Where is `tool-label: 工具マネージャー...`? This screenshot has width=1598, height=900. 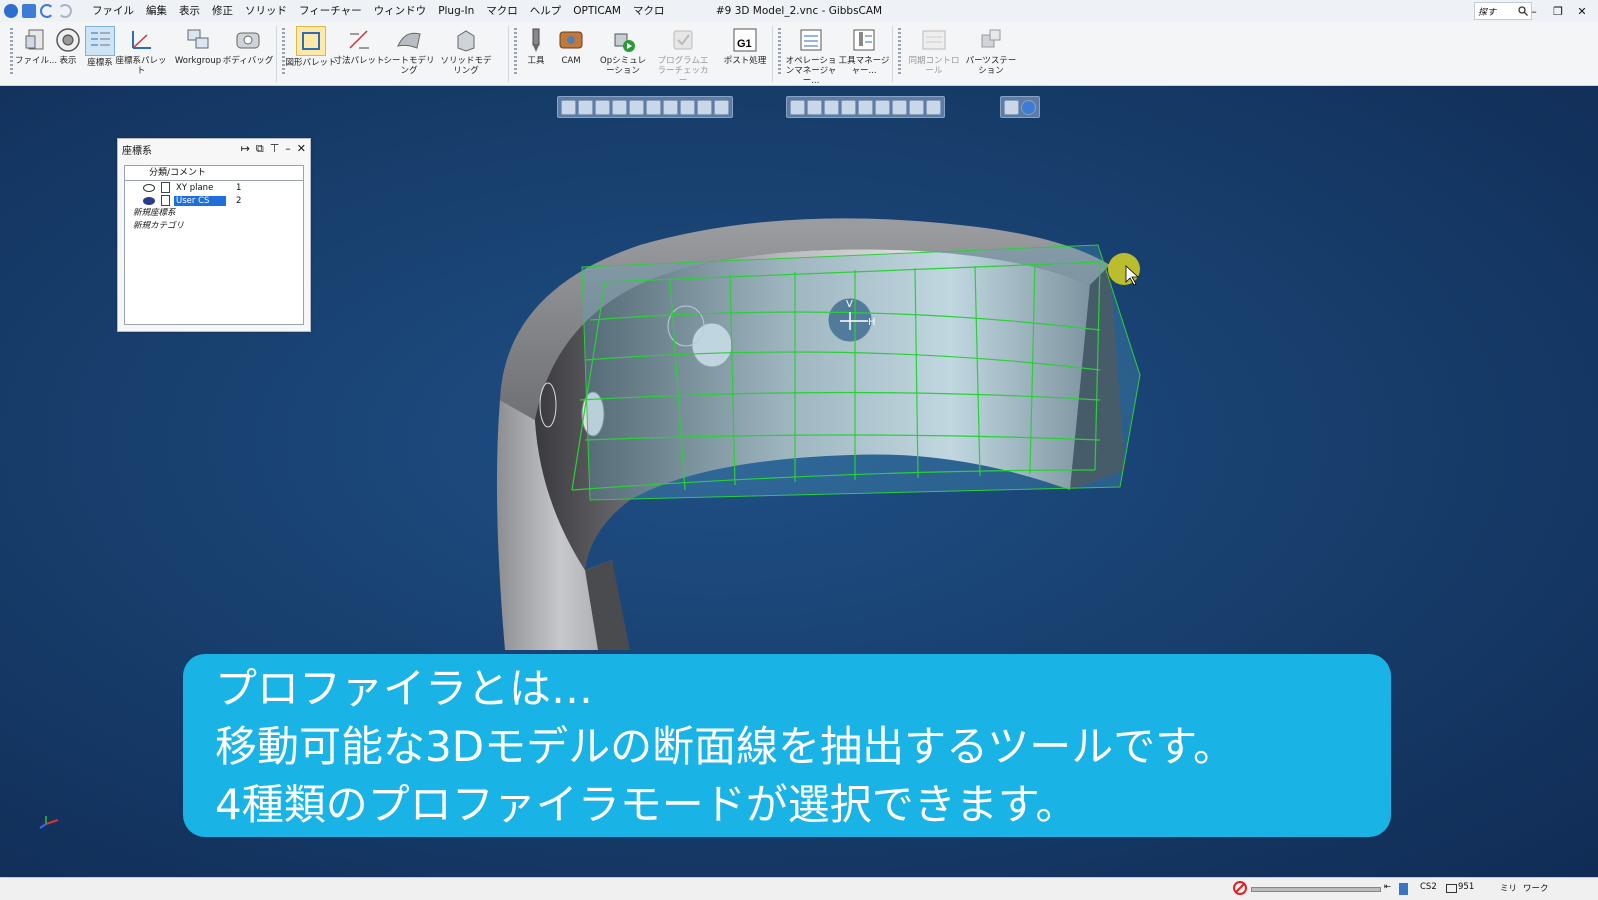 tool-label: 工具マネージャー... is located at coordinates (864, 66).